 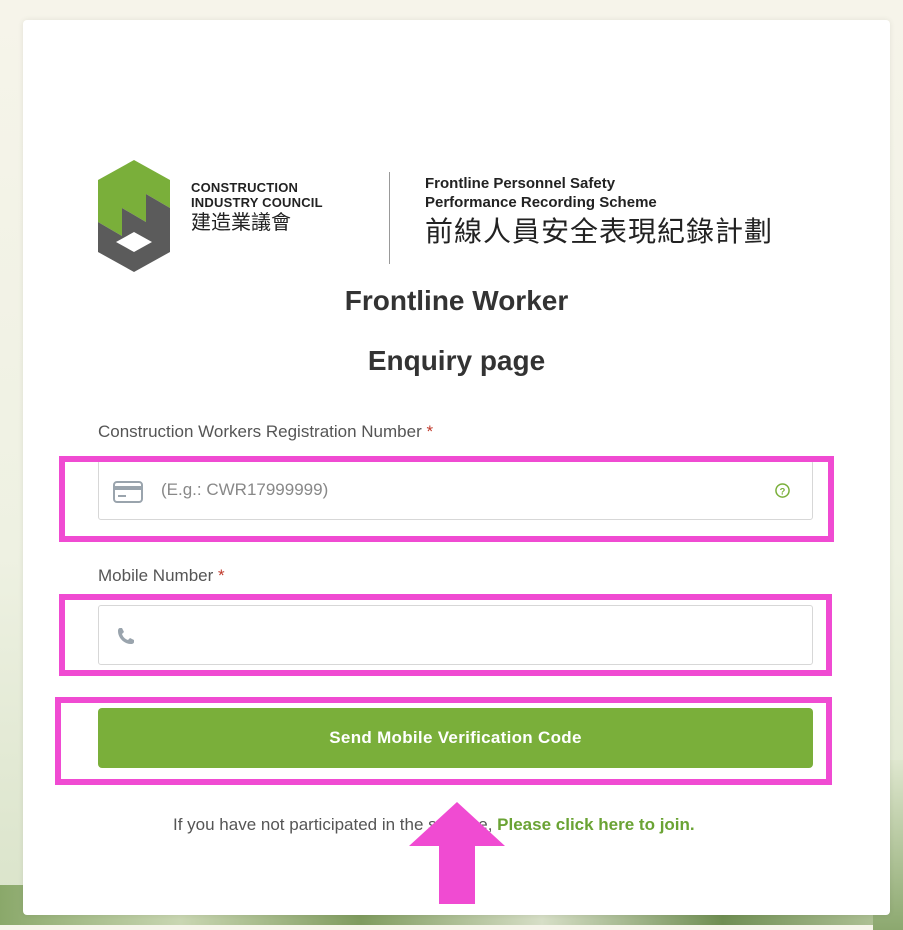 What do you see at coordinates (260, 431) in the screenshot?
I see `registration-label-text: Construction Workers Registration Number` at bounding box center [260, 431].